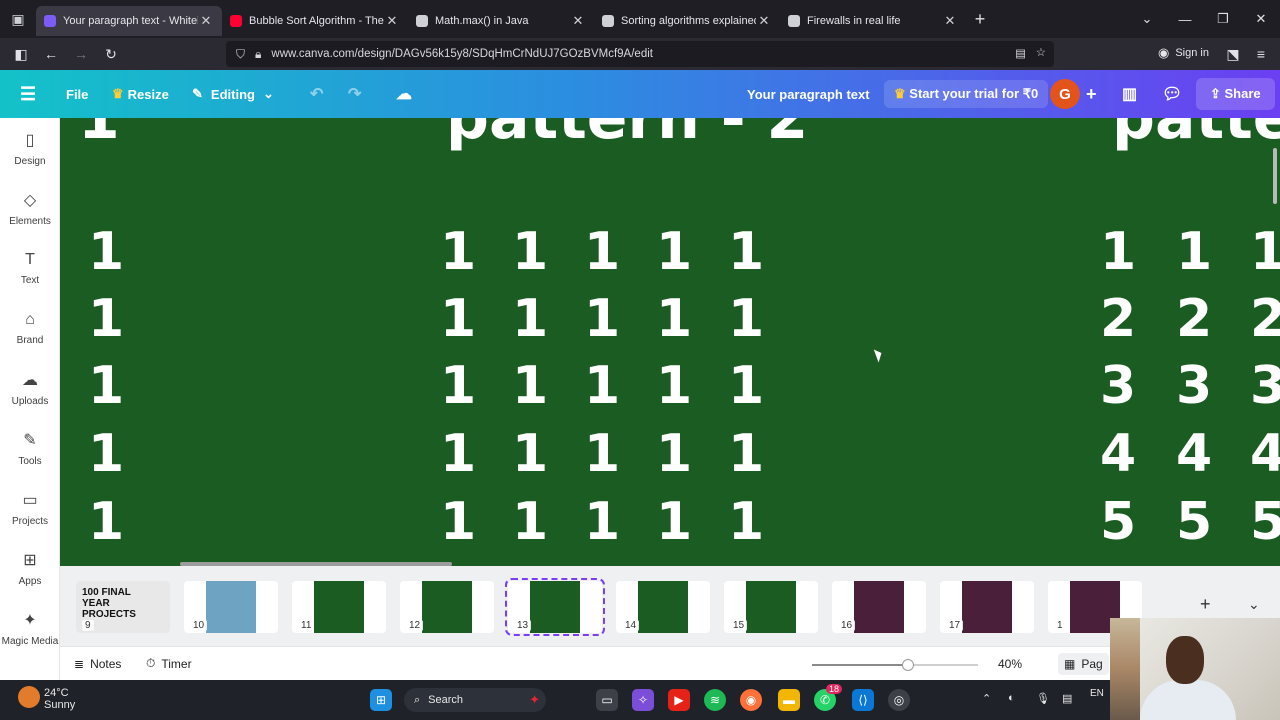 The image size is (1280, 720). I want to click on editing-mode-dropdown: ✎ Editing ⌄, so click(233, 94).